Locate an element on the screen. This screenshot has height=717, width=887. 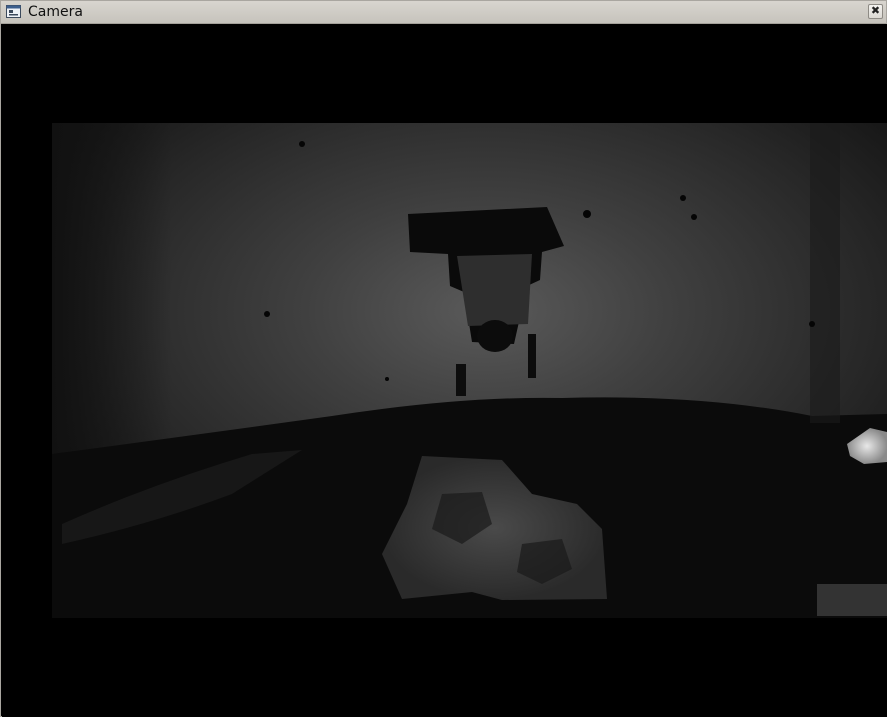
close-button: ✖ is located at coordinates (875, 11).